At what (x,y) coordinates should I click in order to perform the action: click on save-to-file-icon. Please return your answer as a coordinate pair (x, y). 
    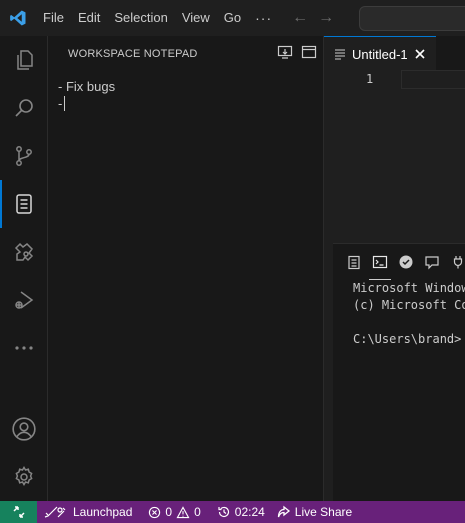
    Looking at the image, I should click on (285, 52).